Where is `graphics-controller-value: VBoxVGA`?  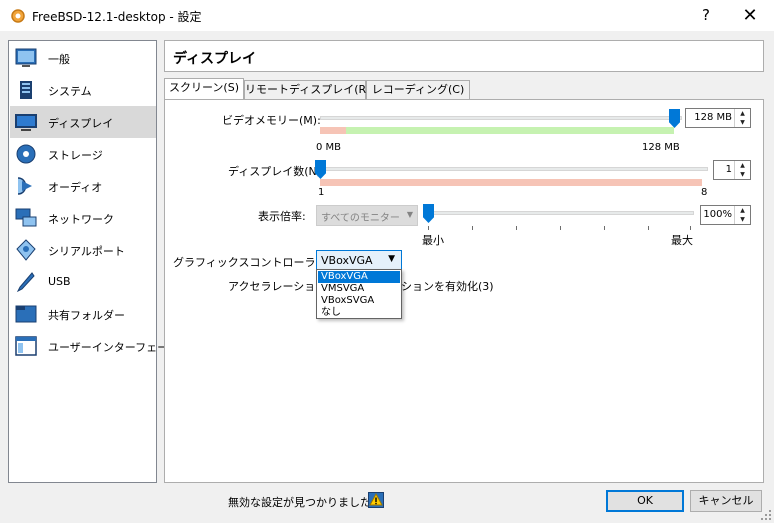
graphics-controller-value: VBoxVGA is located at coordinates (347, 260).